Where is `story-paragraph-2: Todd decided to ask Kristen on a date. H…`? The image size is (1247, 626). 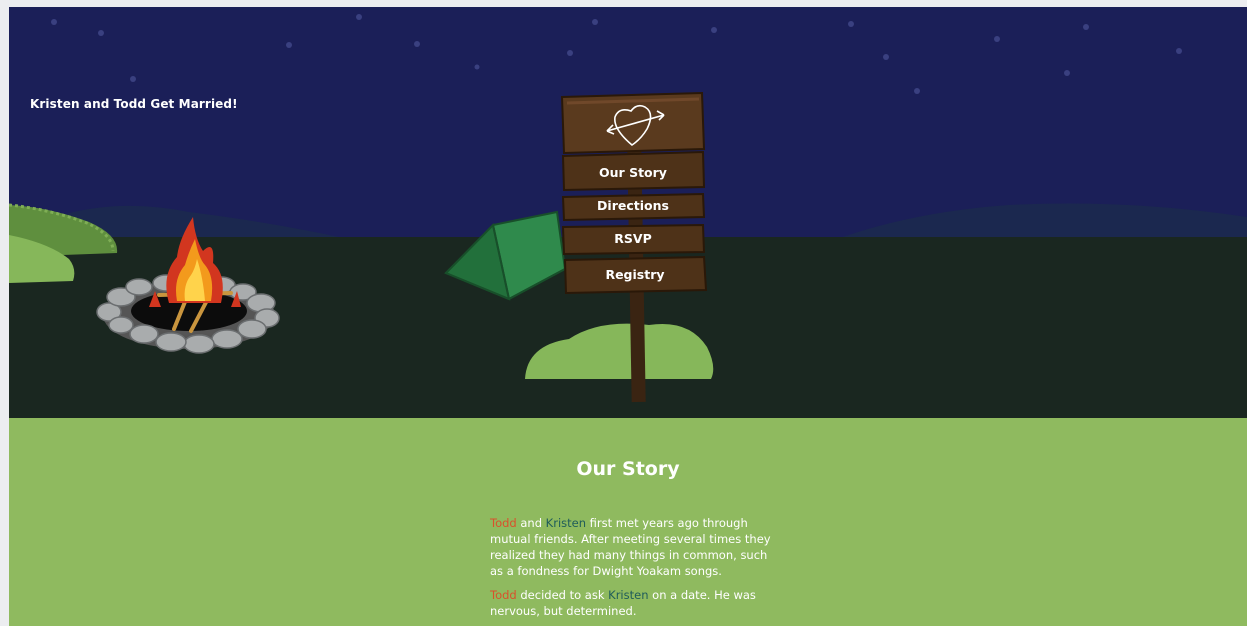
story-paragraph-2: Todd decided to ask Kristen on a date. H… is located at coordinates (623, 603).